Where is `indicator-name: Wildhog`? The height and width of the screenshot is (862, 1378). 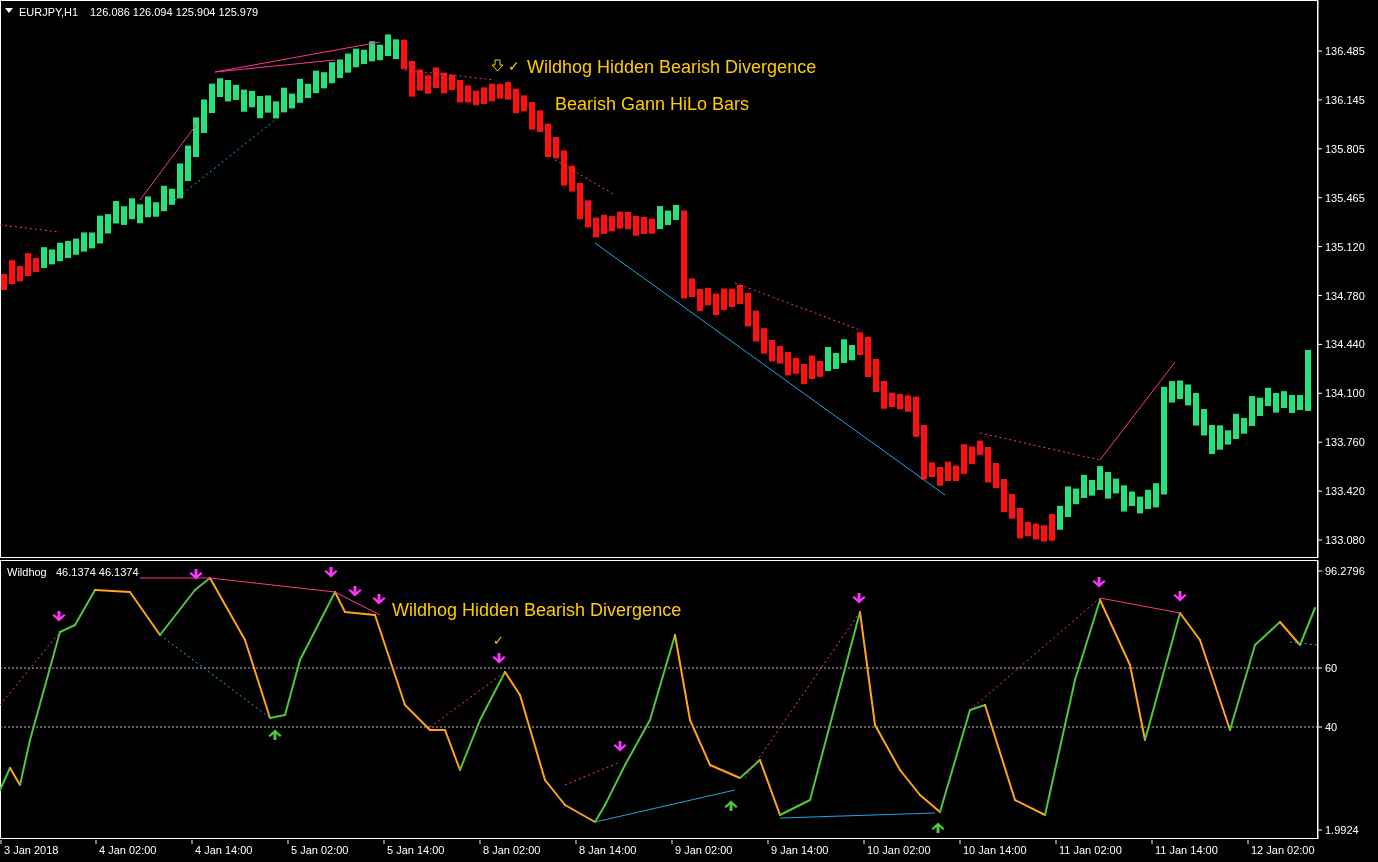 indicator-name: Wildhog is located at coordinates (27, 572).